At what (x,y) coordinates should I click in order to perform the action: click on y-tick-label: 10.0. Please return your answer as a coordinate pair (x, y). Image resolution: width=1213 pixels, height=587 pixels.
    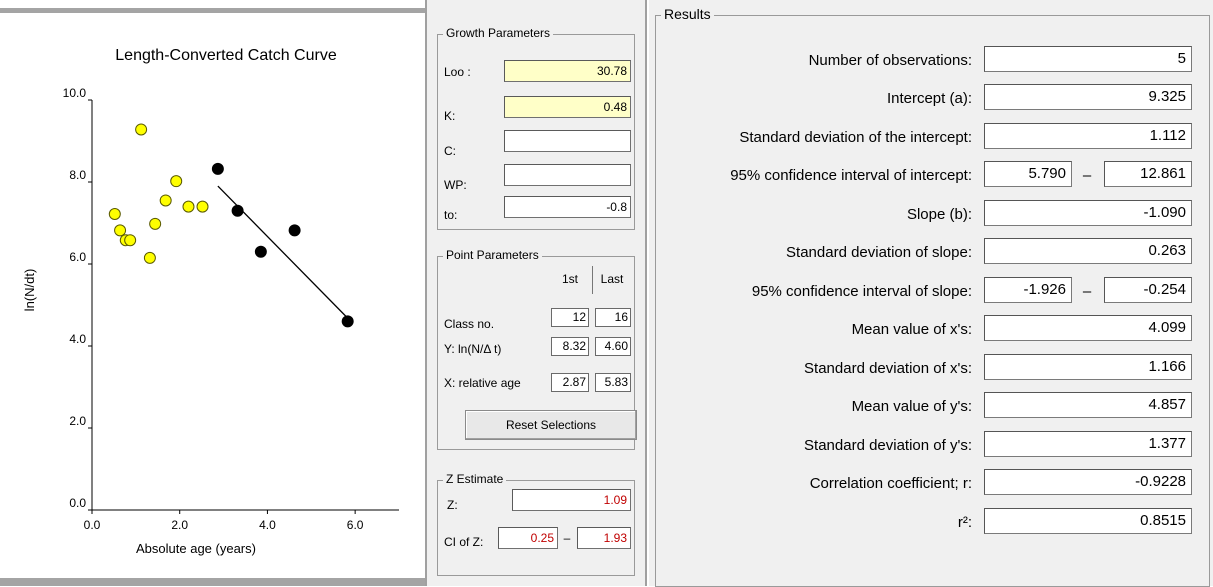
    Looking at the image, I should click on (75, 93).